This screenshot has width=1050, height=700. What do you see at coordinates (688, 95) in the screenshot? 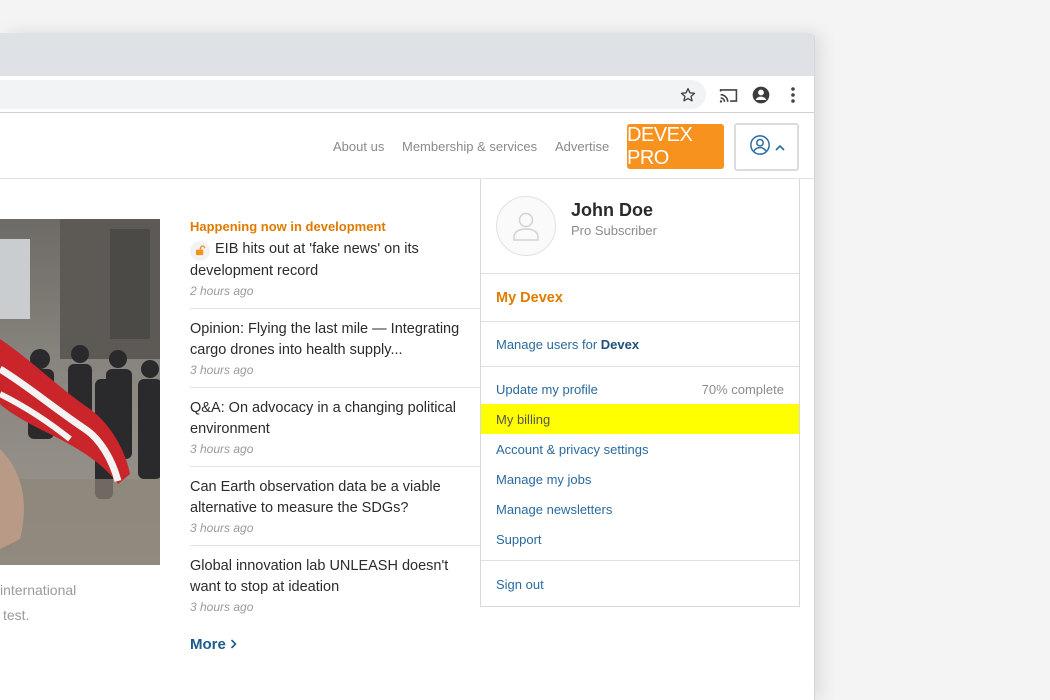
I see `bookmark-star-icon` at bounding box center [688, 95].